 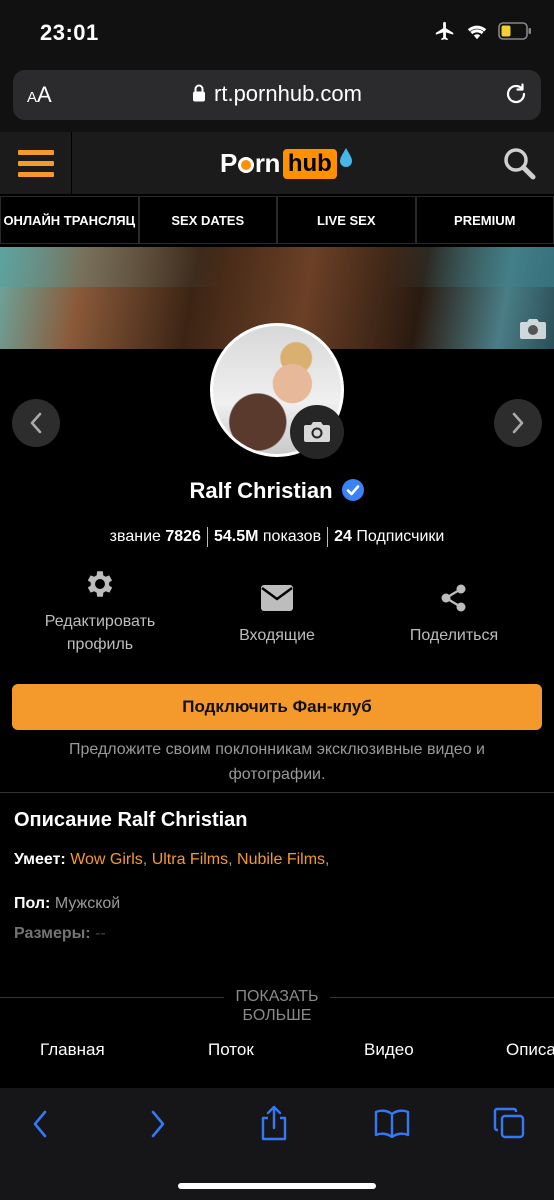 What do you see at coordinates (477, 32) in the screenshot?
I see `wifi-icon` at bounding box center [477, 32].